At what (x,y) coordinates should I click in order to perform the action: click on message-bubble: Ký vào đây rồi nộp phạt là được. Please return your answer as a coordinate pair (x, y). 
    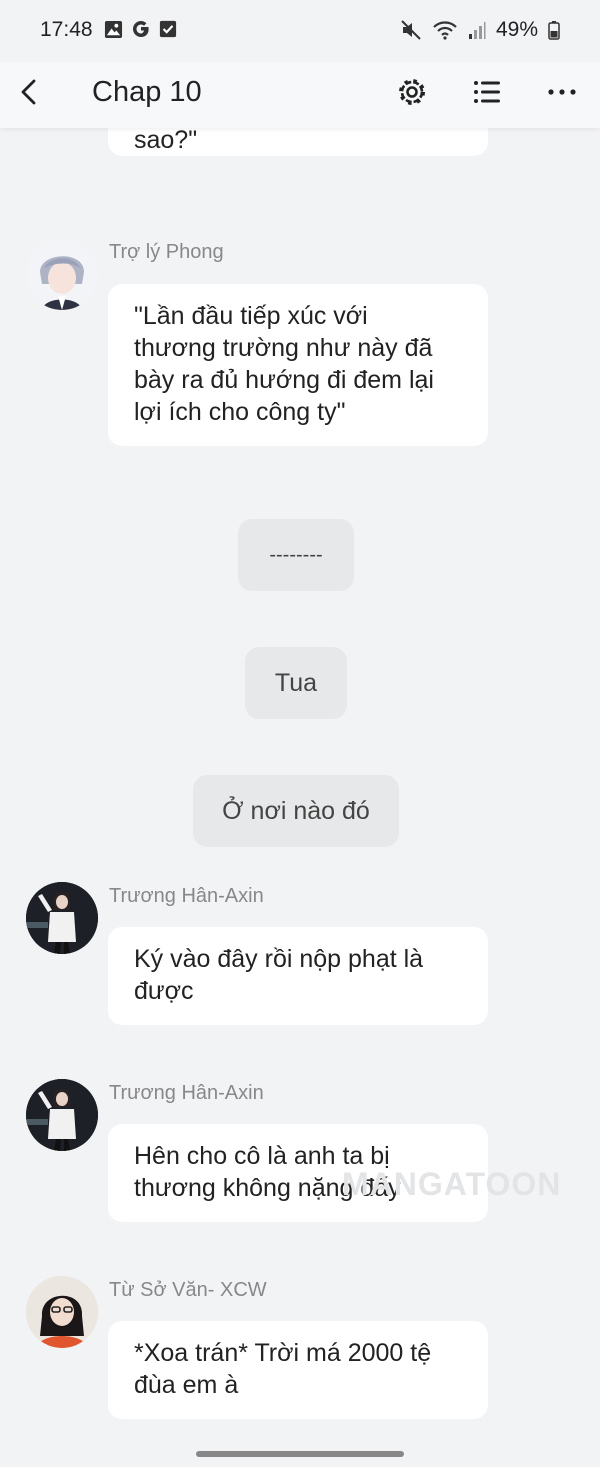
    Looking at the image, I should click on (298, 976).